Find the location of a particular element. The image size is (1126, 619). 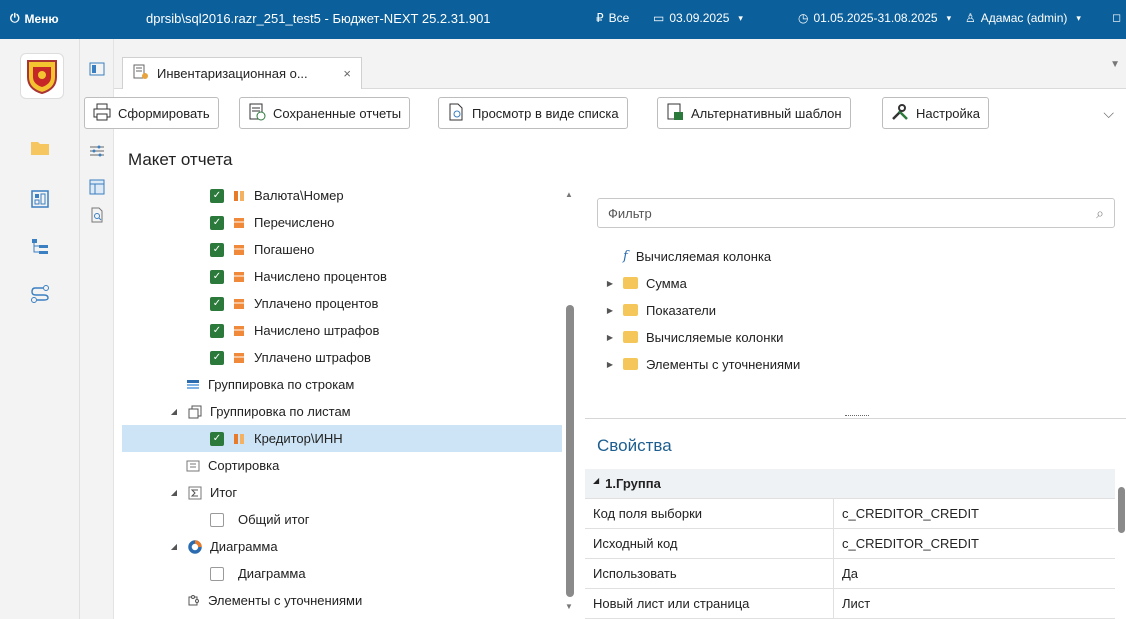

tree-item-sorting: Сортировка is located at coordinates (342, 465).